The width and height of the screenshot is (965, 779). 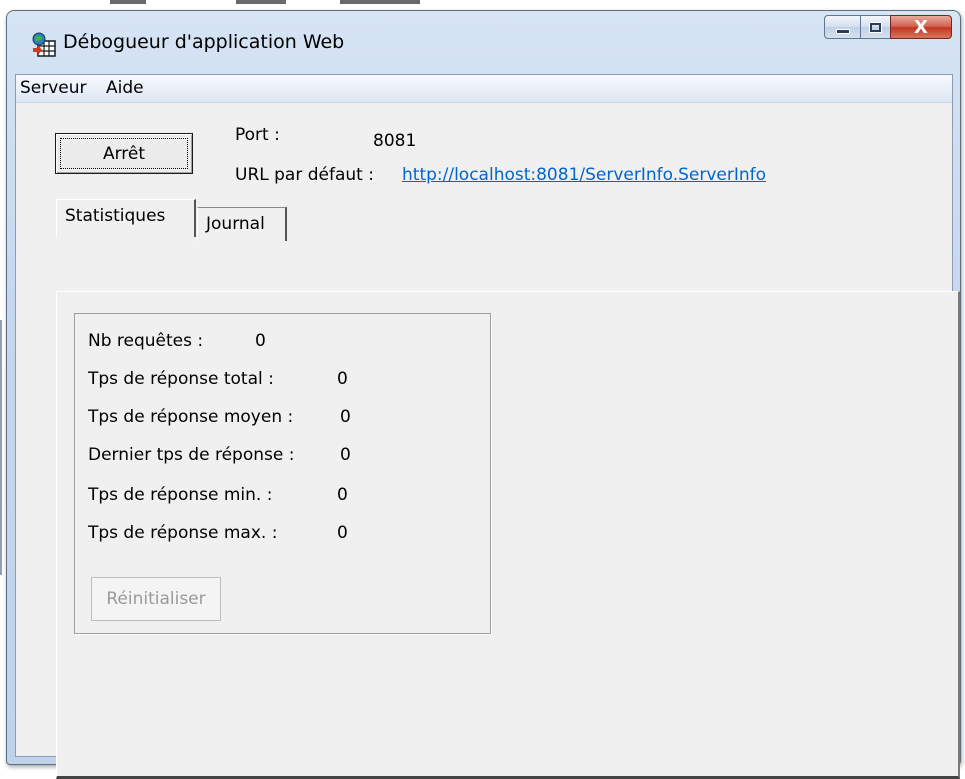 What do you see at coordinates (44, 44) in the screenshot?
I see `web-debugger-icon` at bounding box center [44, 44].